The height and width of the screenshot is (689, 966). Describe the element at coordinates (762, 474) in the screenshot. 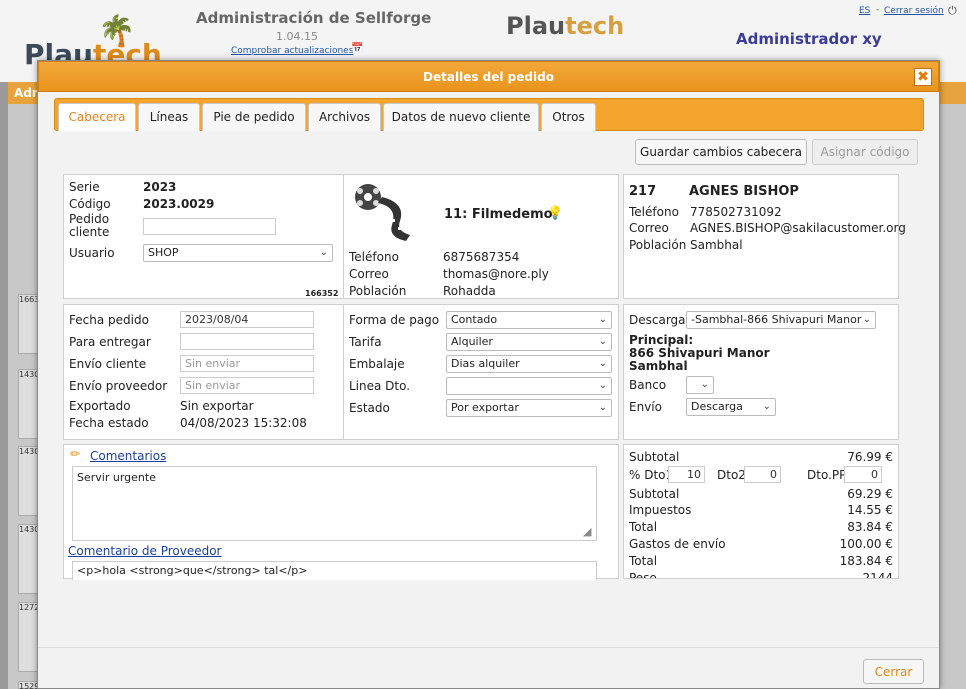

I see `dto2-input: 0` at that location.